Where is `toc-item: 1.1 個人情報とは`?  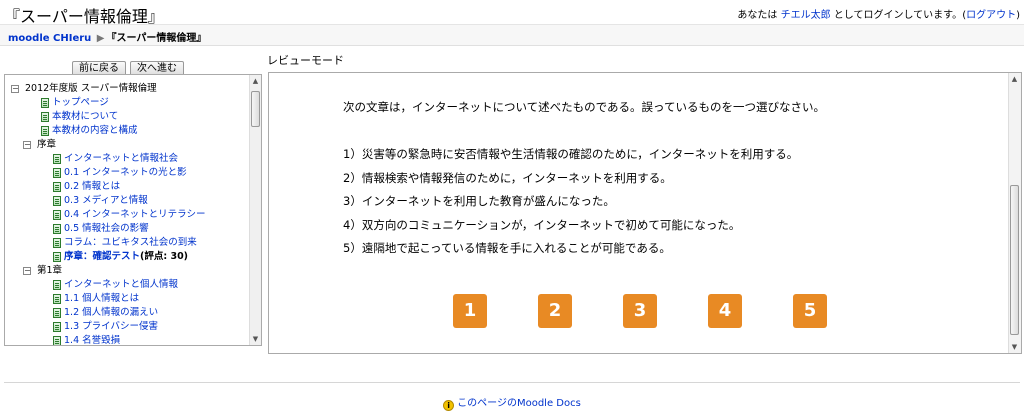 toc-item: 1.1 個人情報とは is located at coordinates (128, 299).